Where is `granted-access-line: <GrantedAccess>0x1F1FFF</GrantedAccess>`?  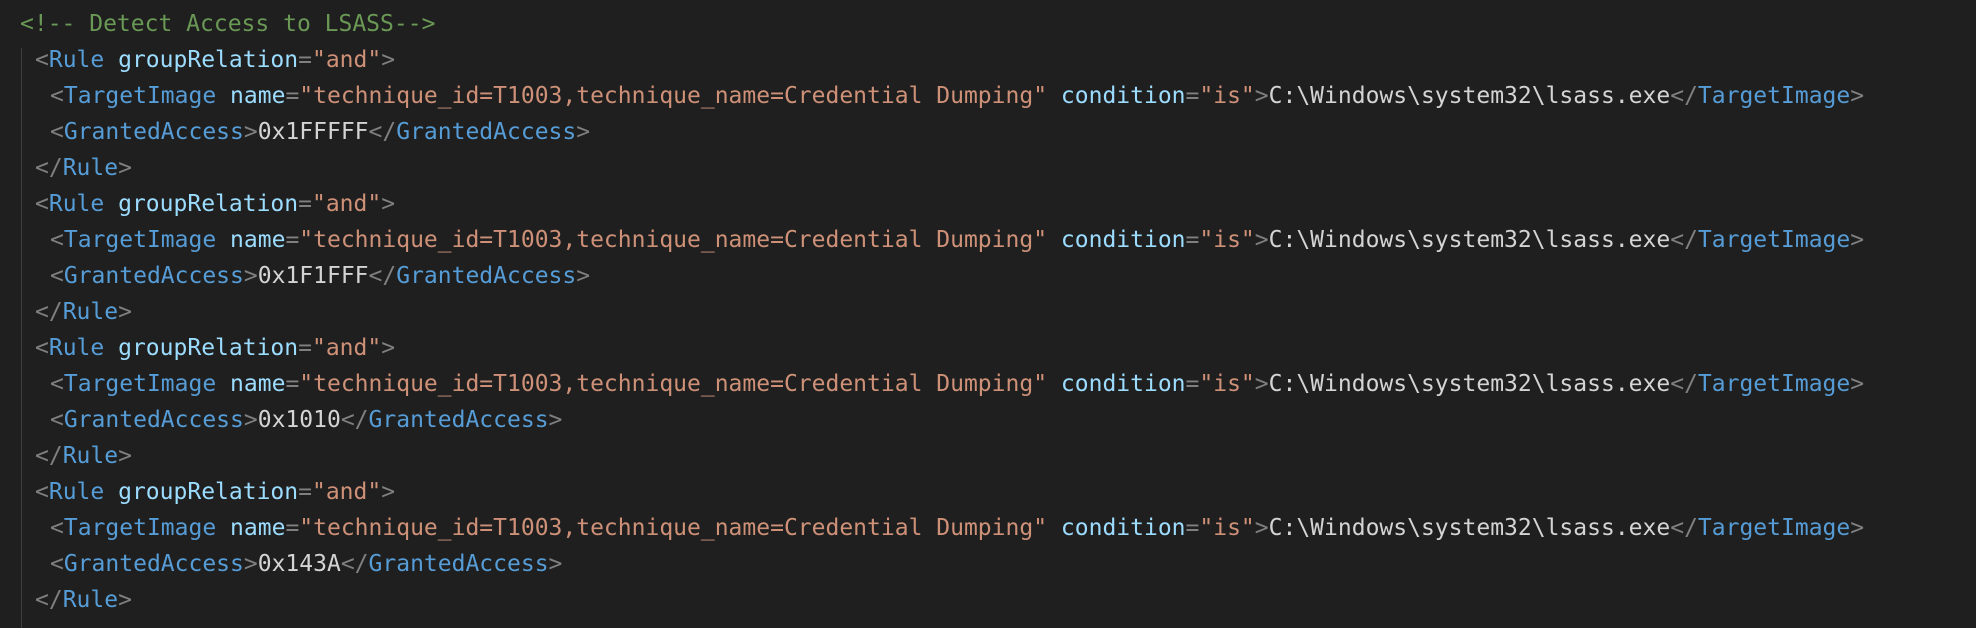 granted-access-line: <GrantedAccess>0x1F1FFF</GrantedAccess> is located at coordinates (320, 276).